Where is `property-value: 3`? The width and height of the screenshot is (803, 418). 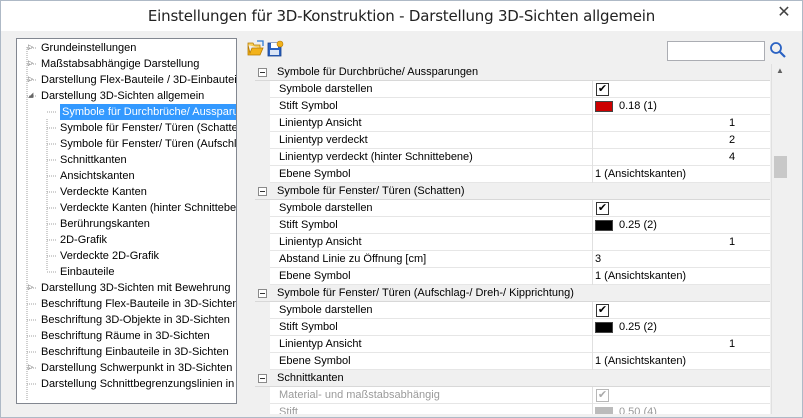
property-value: 3 is located at coordinates (598, 259).